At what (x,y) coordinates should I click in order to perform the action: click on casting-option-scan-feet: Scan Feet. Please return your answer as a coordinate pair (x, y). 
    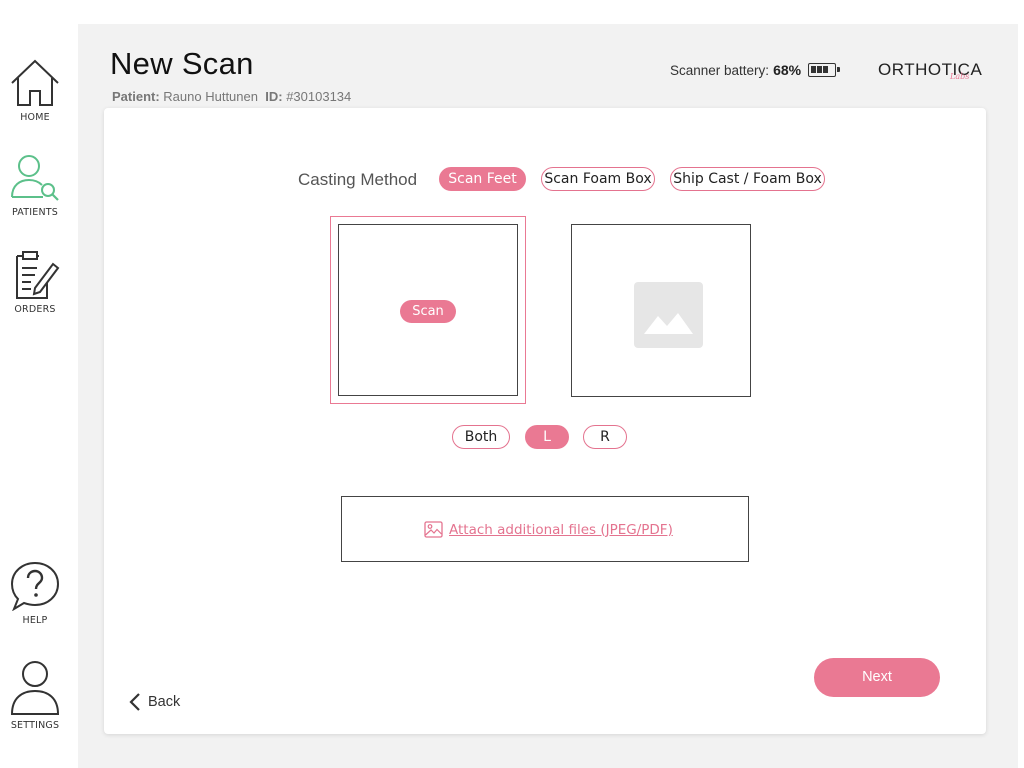
    Looking at the image, I should click on (482, 179).